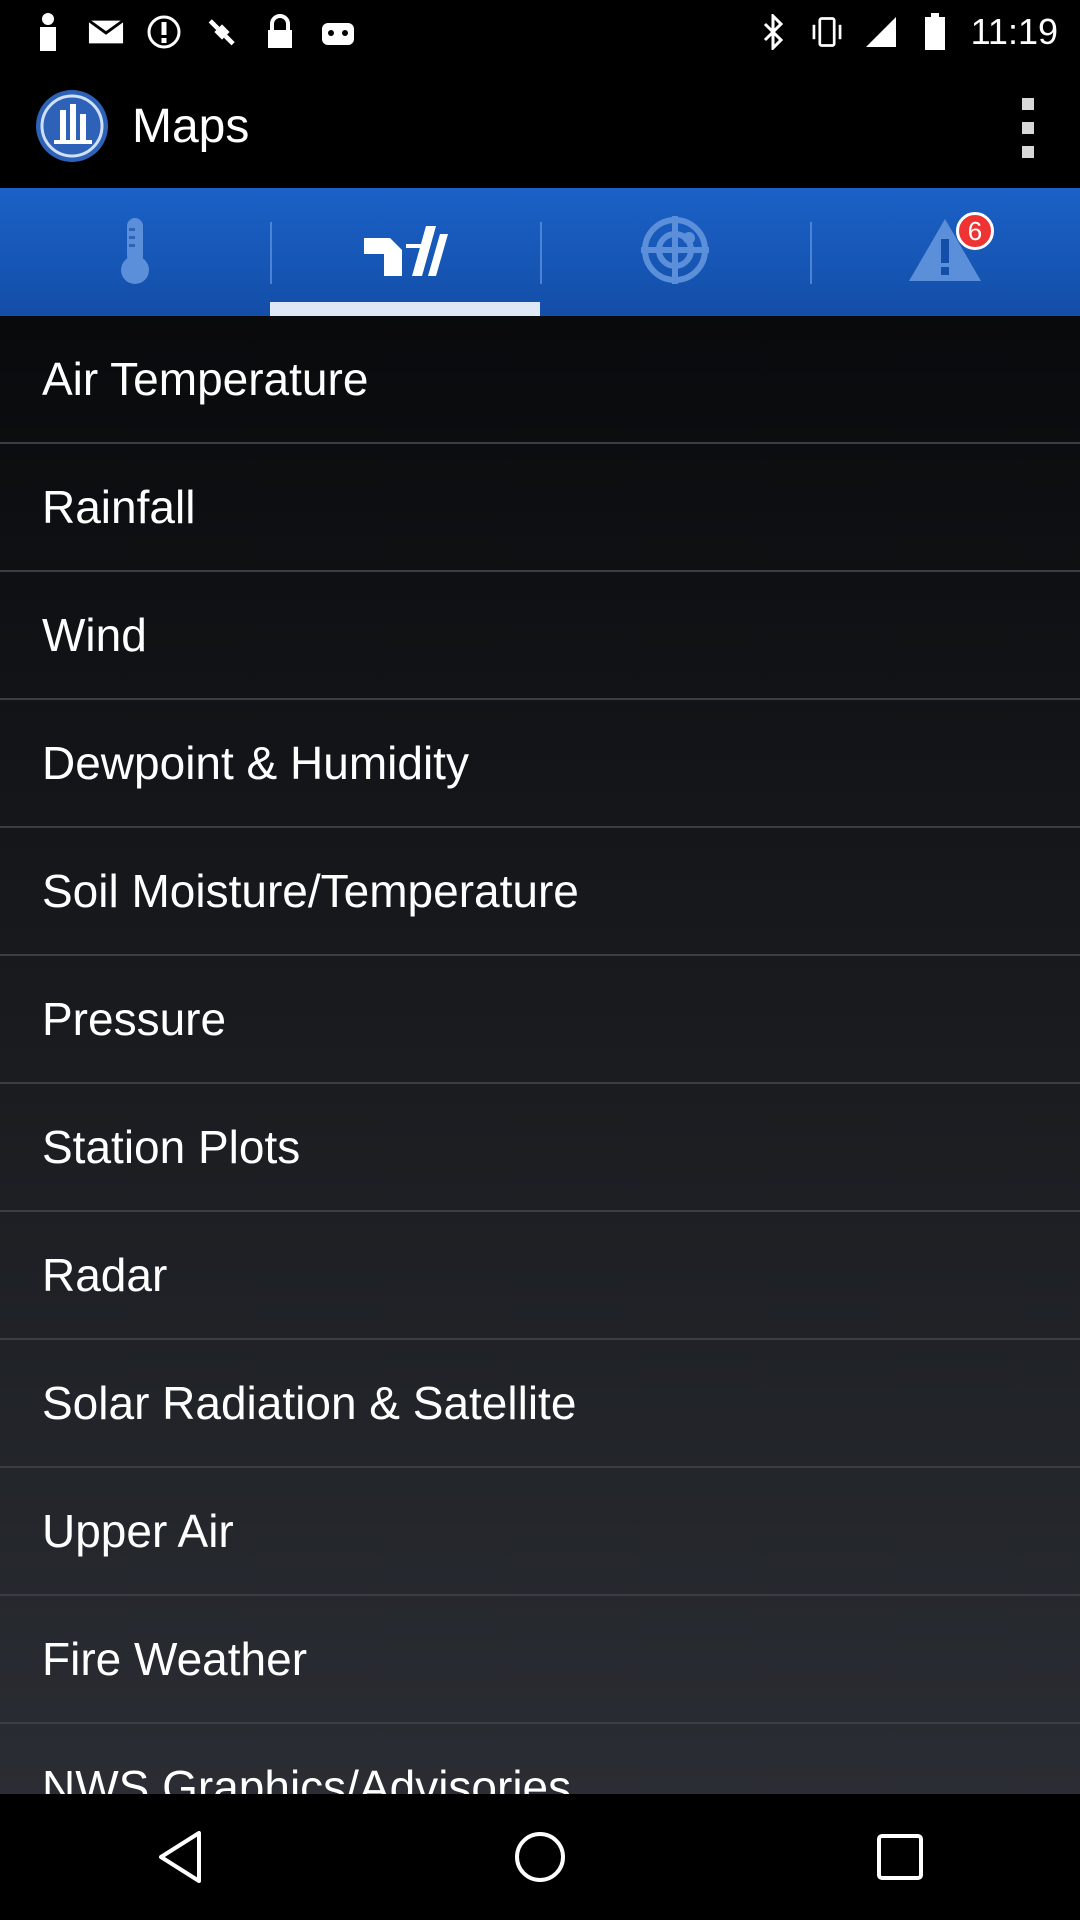 Image resolution: width=1080 pixels, height=1920 pixels. Describe the element at coordinates (540, 1759) in the screenshot. I see `list-item-nws-graphics-advisories: NWS Graphics/Advisories` at that location.